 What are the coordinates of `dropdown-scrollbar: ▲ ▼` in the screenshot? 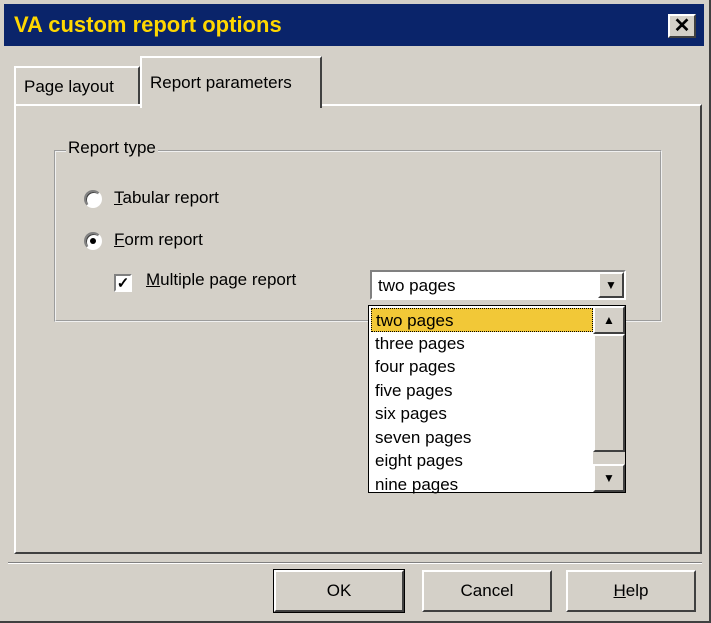 It's located at (609, 399).